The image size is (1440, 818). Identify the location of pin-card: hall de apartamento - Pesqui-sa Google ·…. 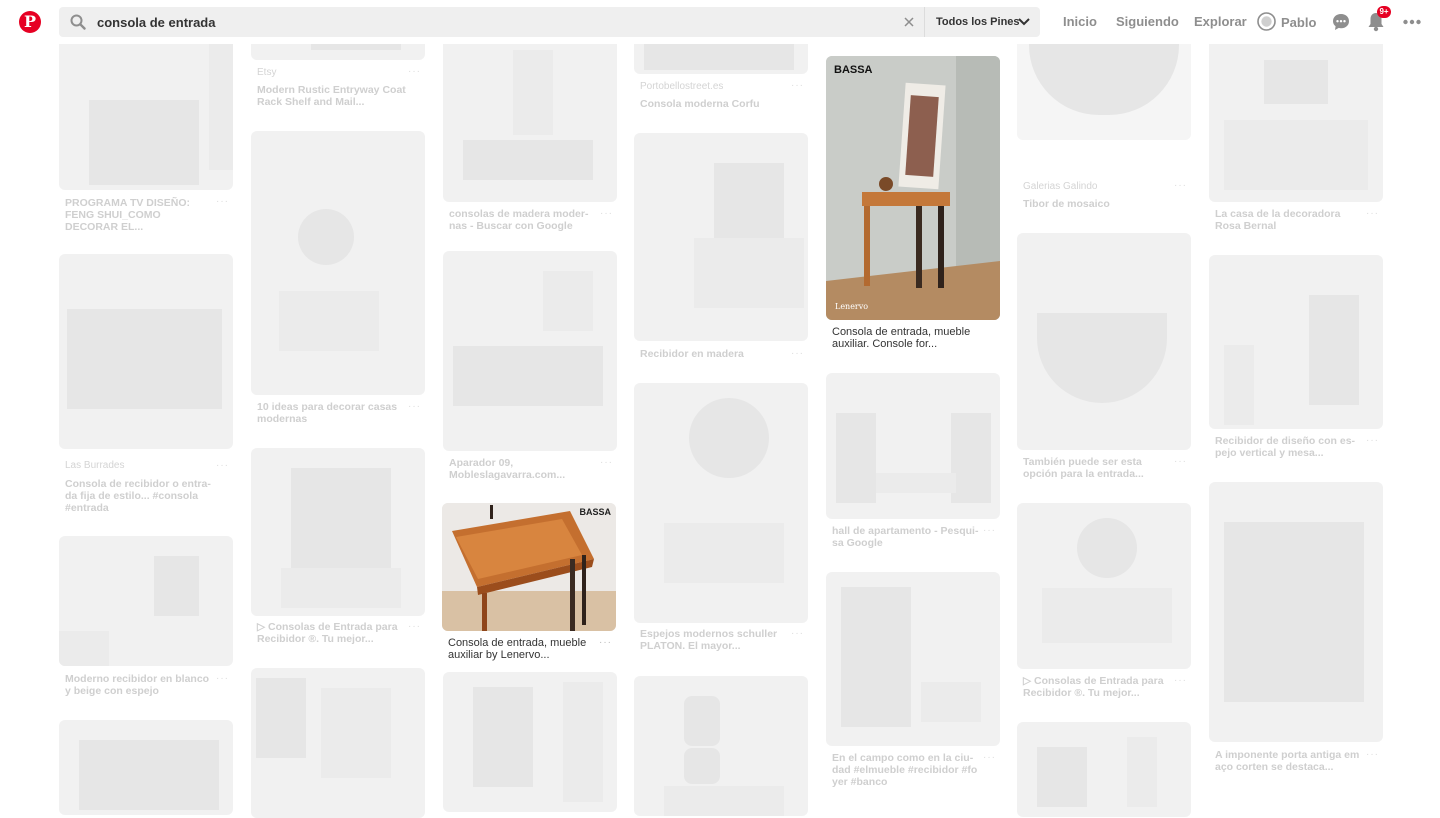
(913, 465).